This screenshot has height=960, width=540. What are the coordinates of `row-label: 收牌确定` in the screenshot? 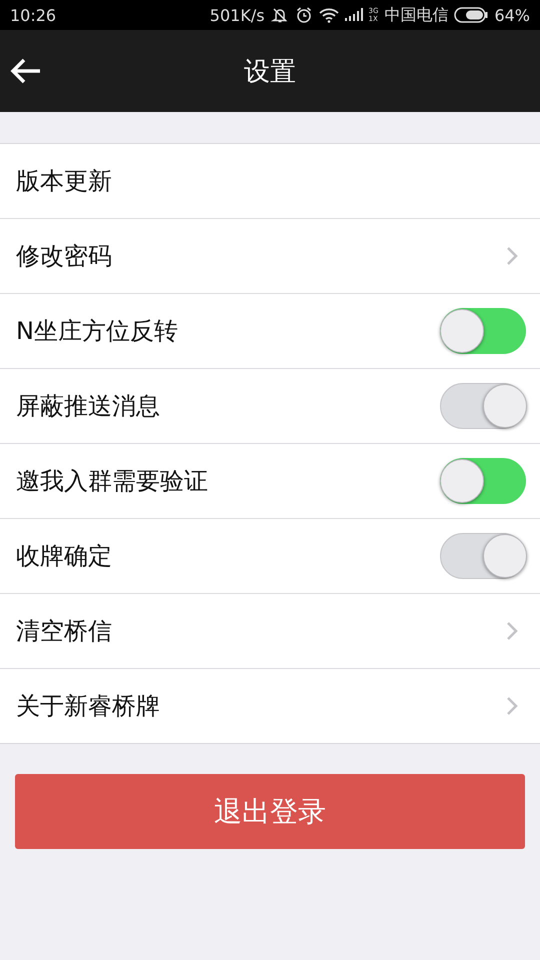 It's located at (64, 556).